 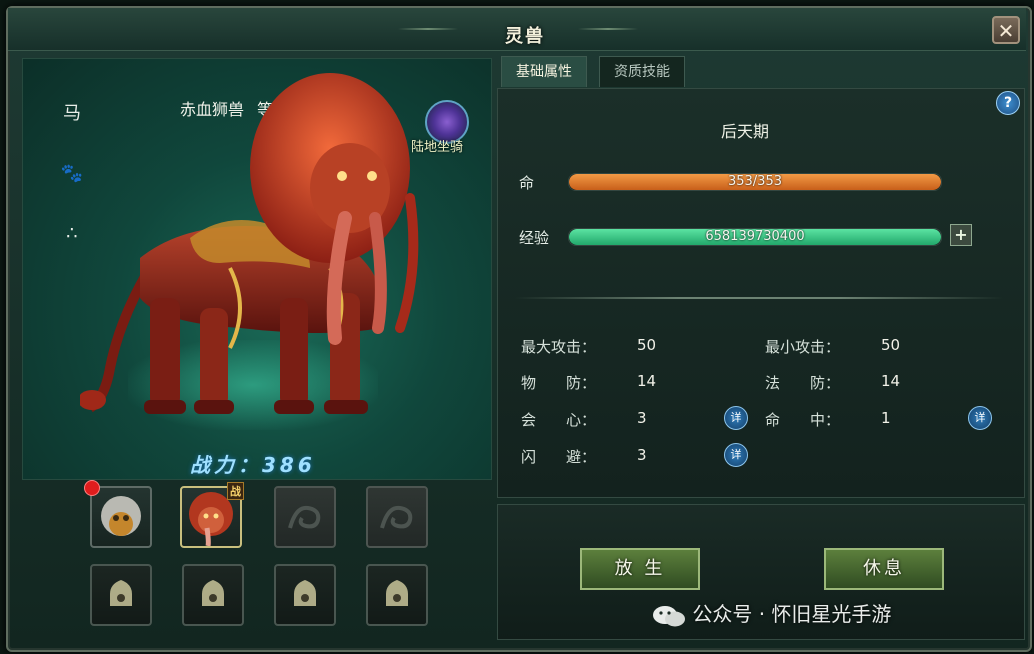 I want to click on notification-dot, so click(x=92, y=488).